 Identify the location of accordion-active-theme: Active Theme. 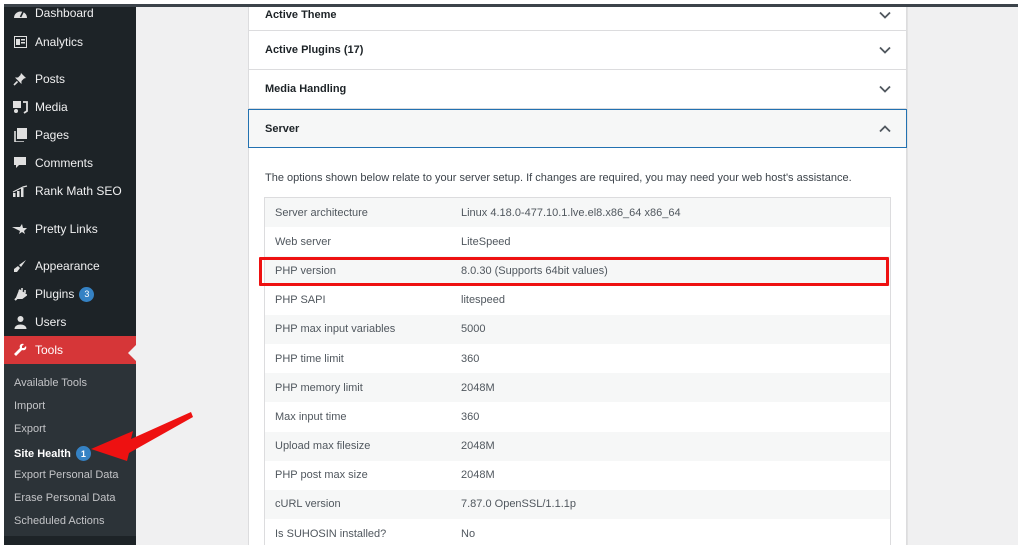
(577, 17).